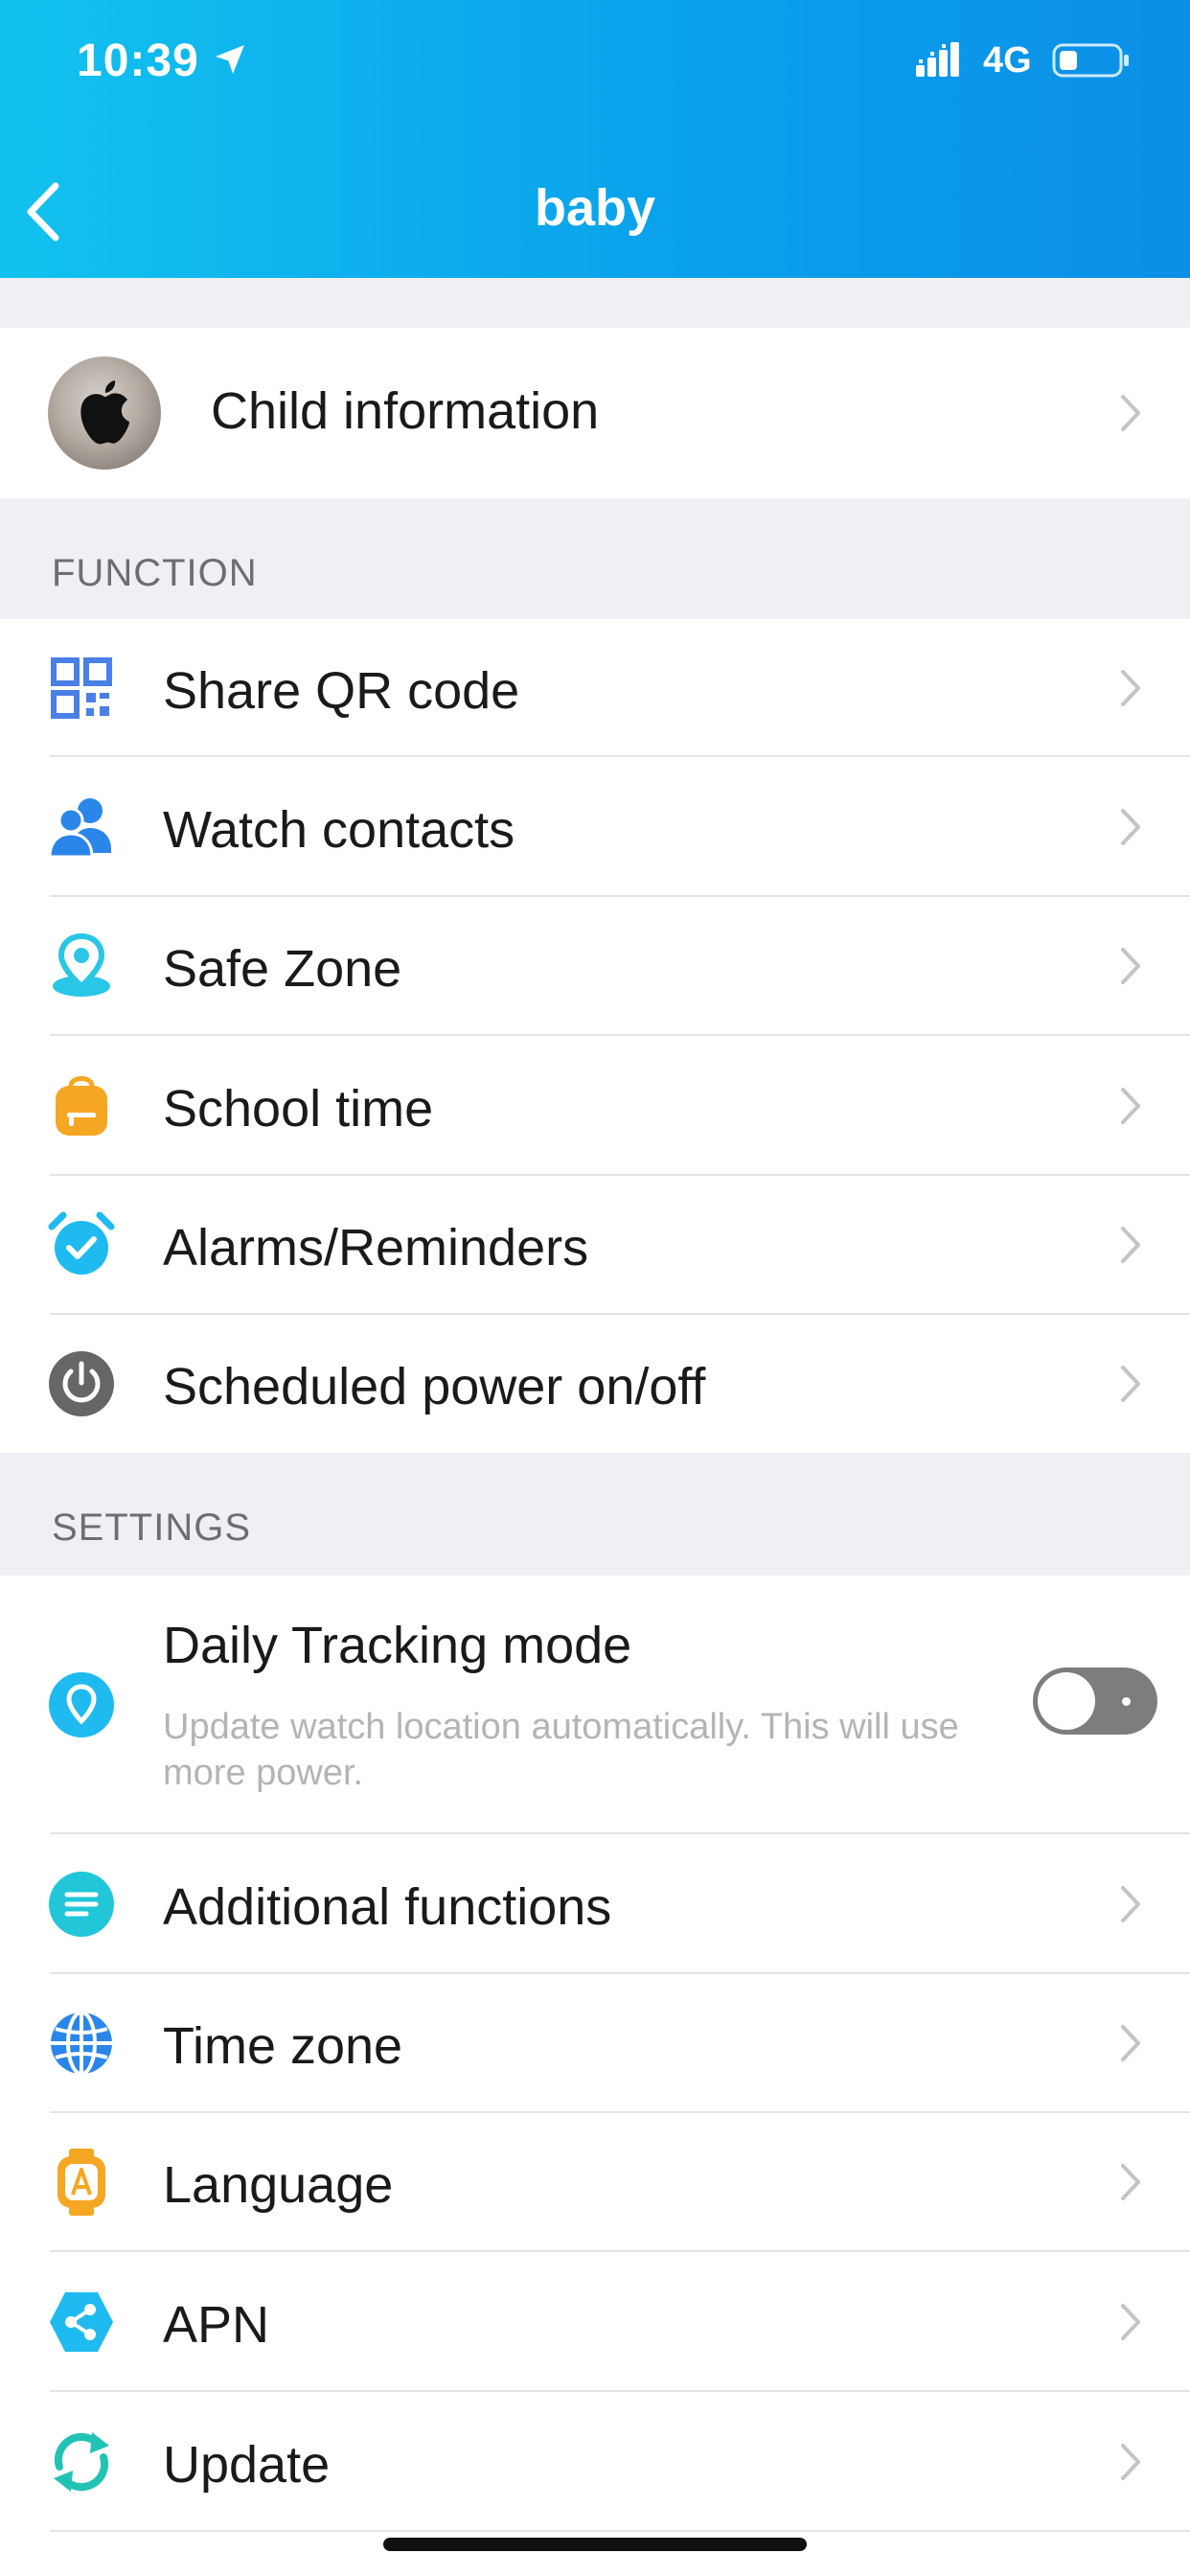  I want to click on language-row: Language, so click(595, 2182).